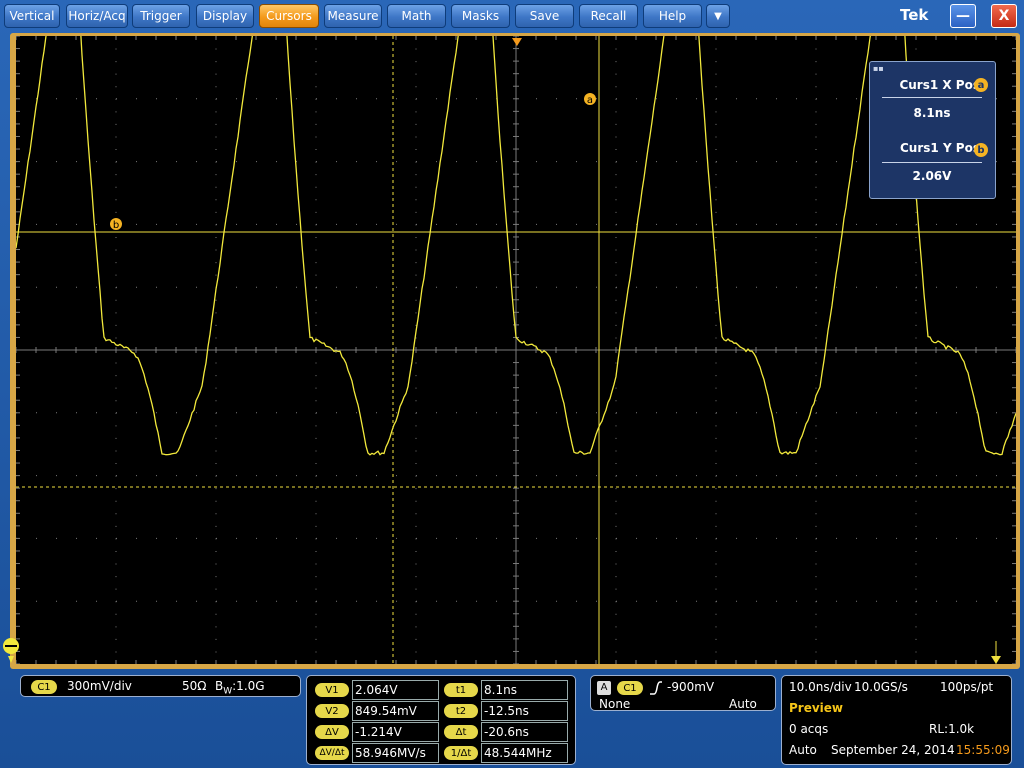 The width and height of the screenshot is (1024, 768). Describe the element at coordinates (395, 690) in the screenshot. I see `v1-value: 2.064V` at that location.